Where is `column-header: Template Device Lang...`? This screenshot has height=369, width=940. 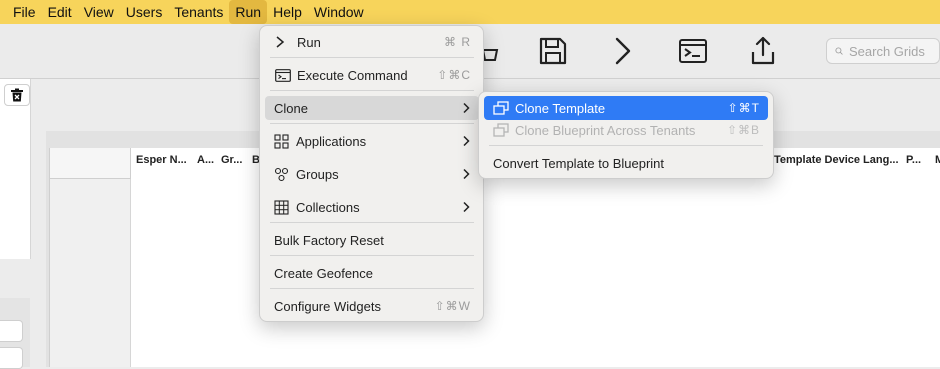
column-header: Template Device Lang... is located at coordinates (836, 163).